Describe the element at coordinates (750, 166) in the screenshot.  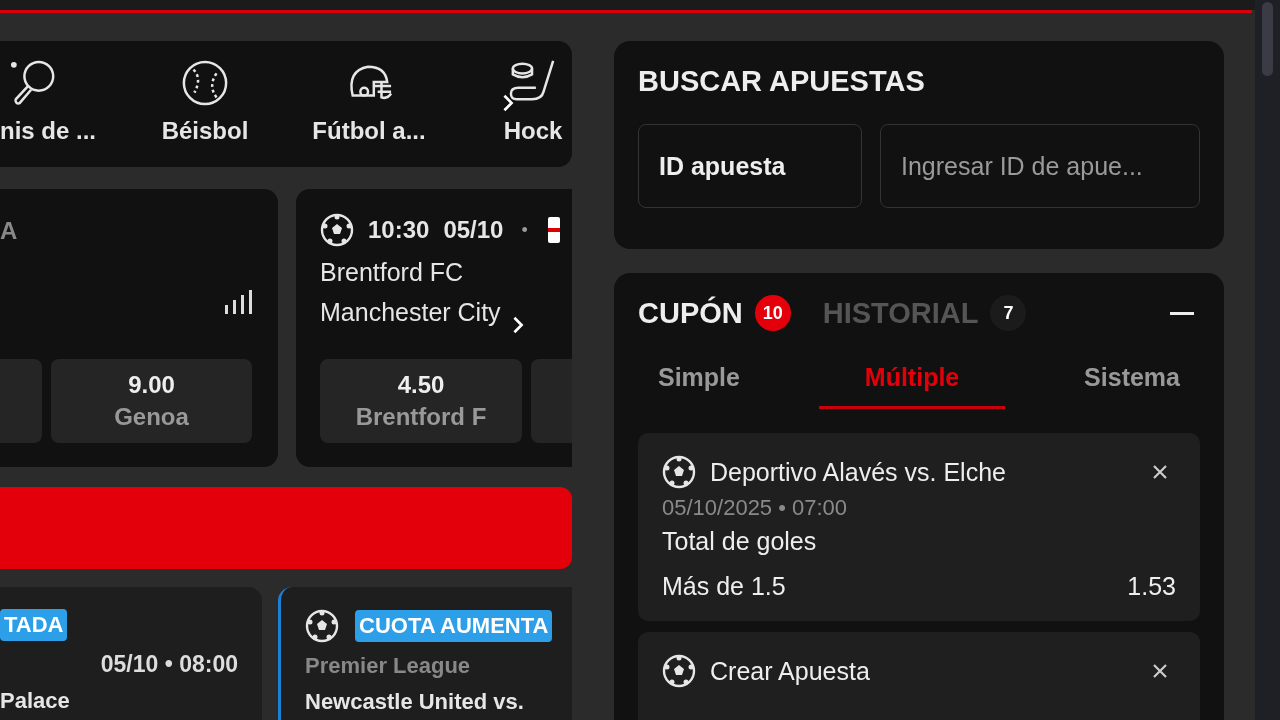
I see `id-type-field: ID apuesta` at that location.